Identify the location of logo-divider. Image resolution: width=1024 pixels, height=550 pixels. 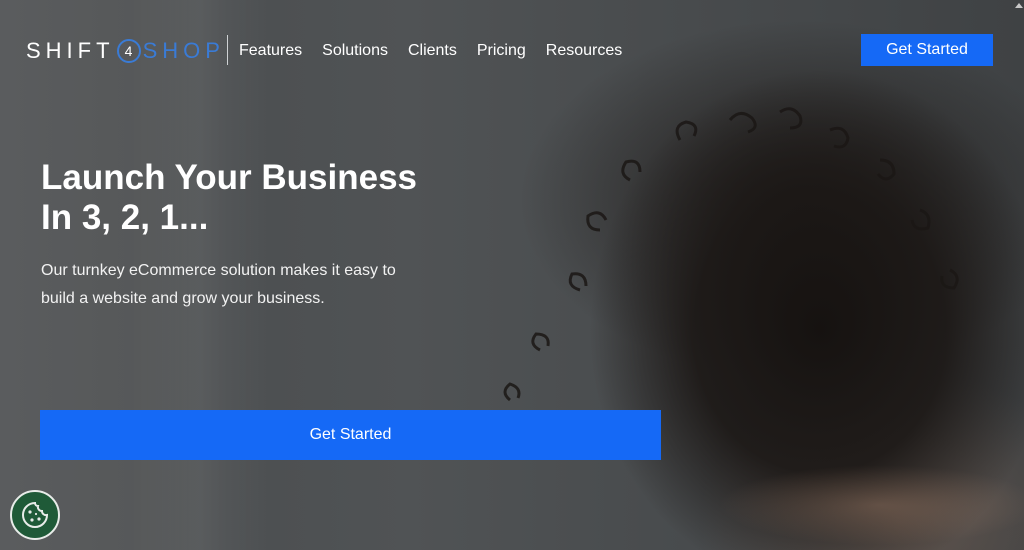
(227, 50).